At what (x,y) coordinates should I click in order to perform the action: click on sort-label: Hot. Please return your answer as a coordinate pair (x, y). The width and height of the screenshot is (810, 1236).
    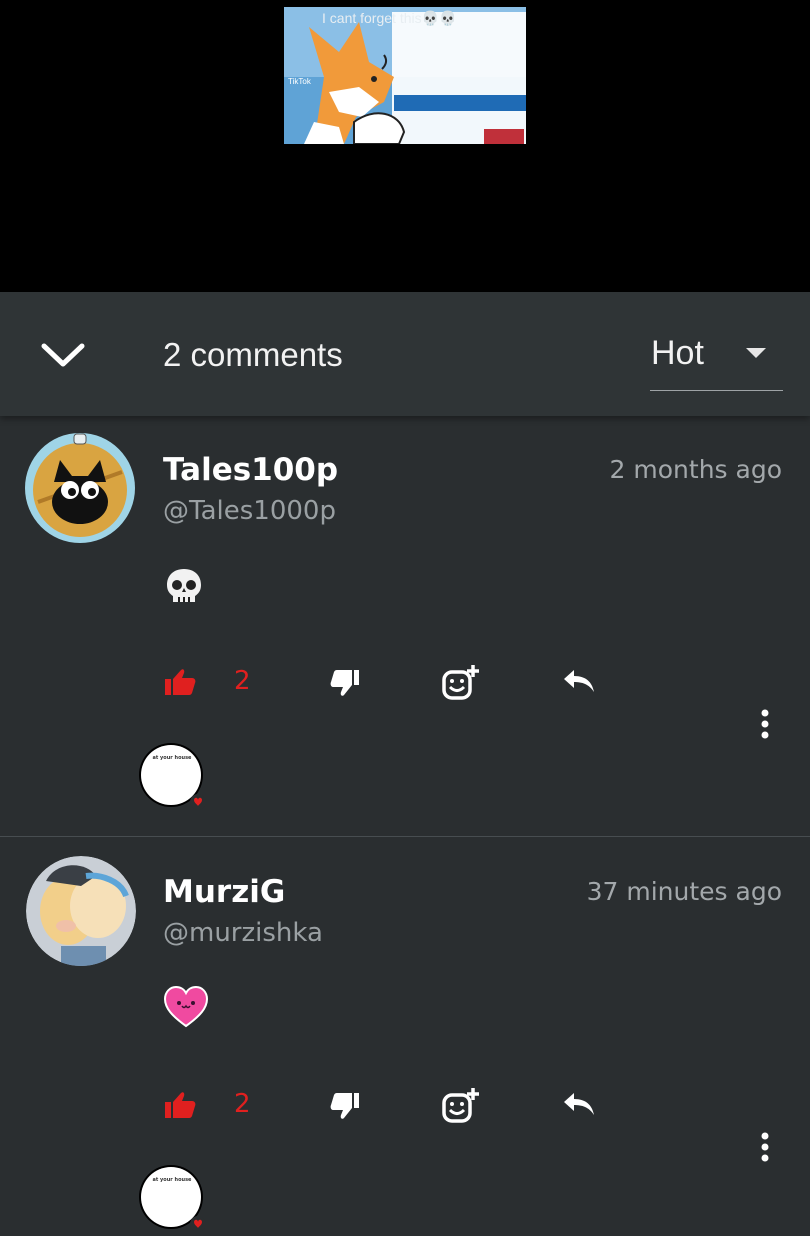
    Looking at the image, I should click on (677, 353).